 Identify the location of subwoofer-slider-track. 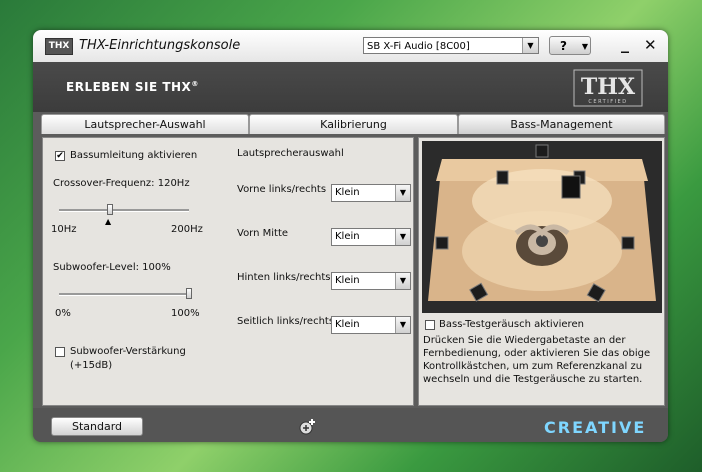
(124, 294).